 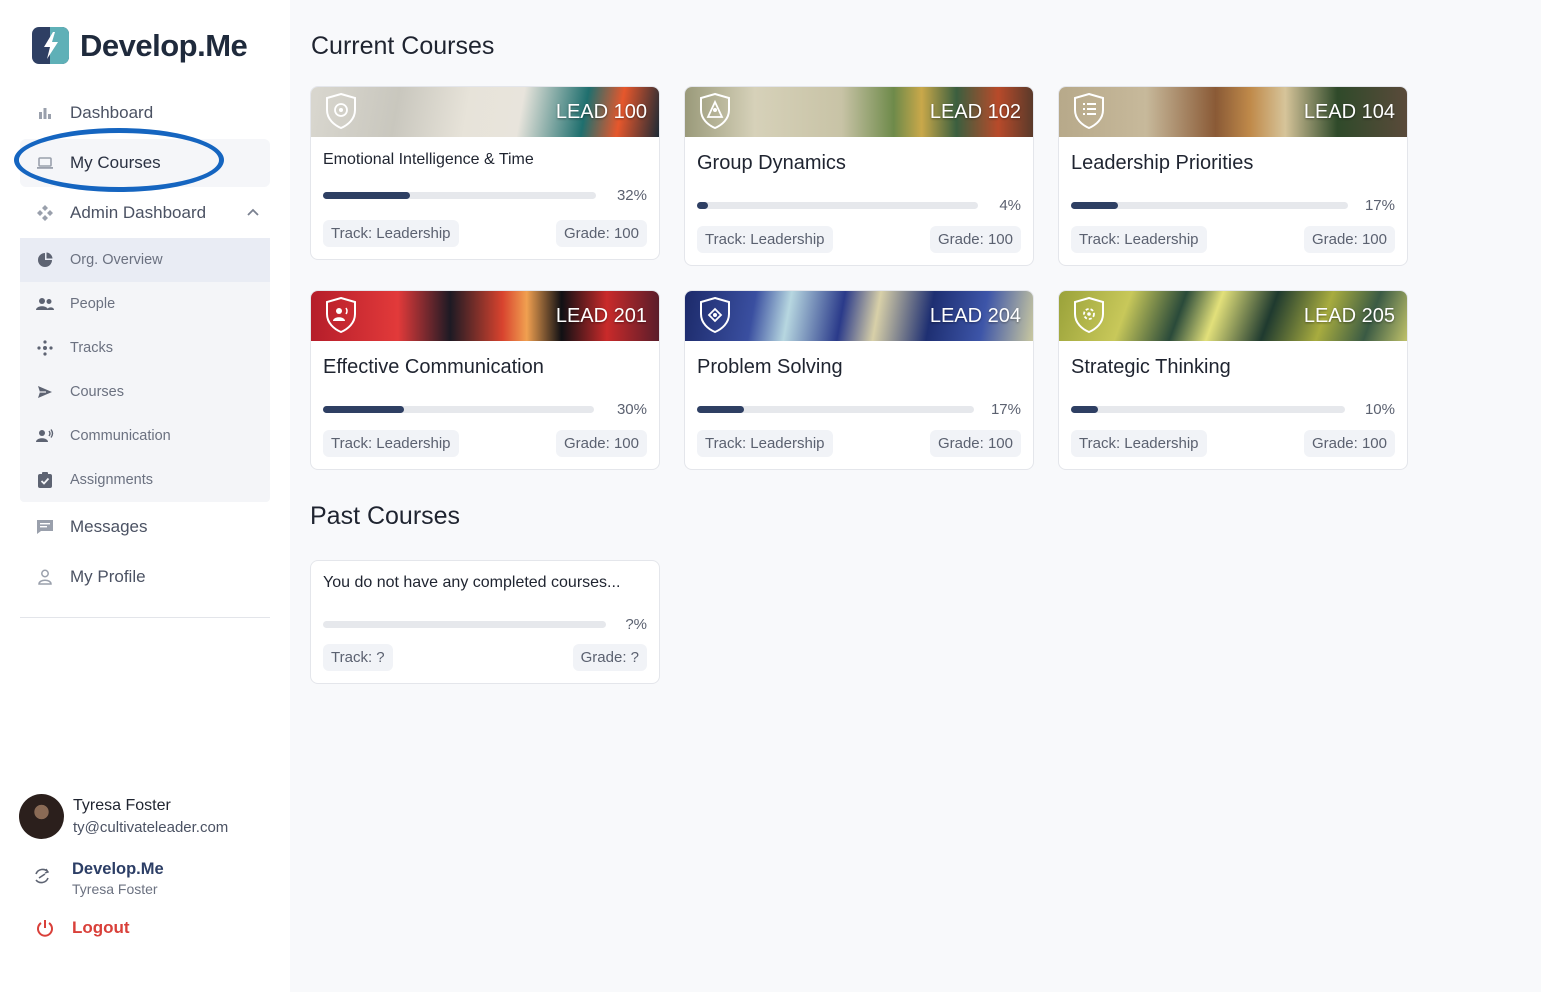 What do you see at coordinates (609, 657) in the screenshot?
I see `grade-chip: Grade: ?` at bounding box center [609, 657].